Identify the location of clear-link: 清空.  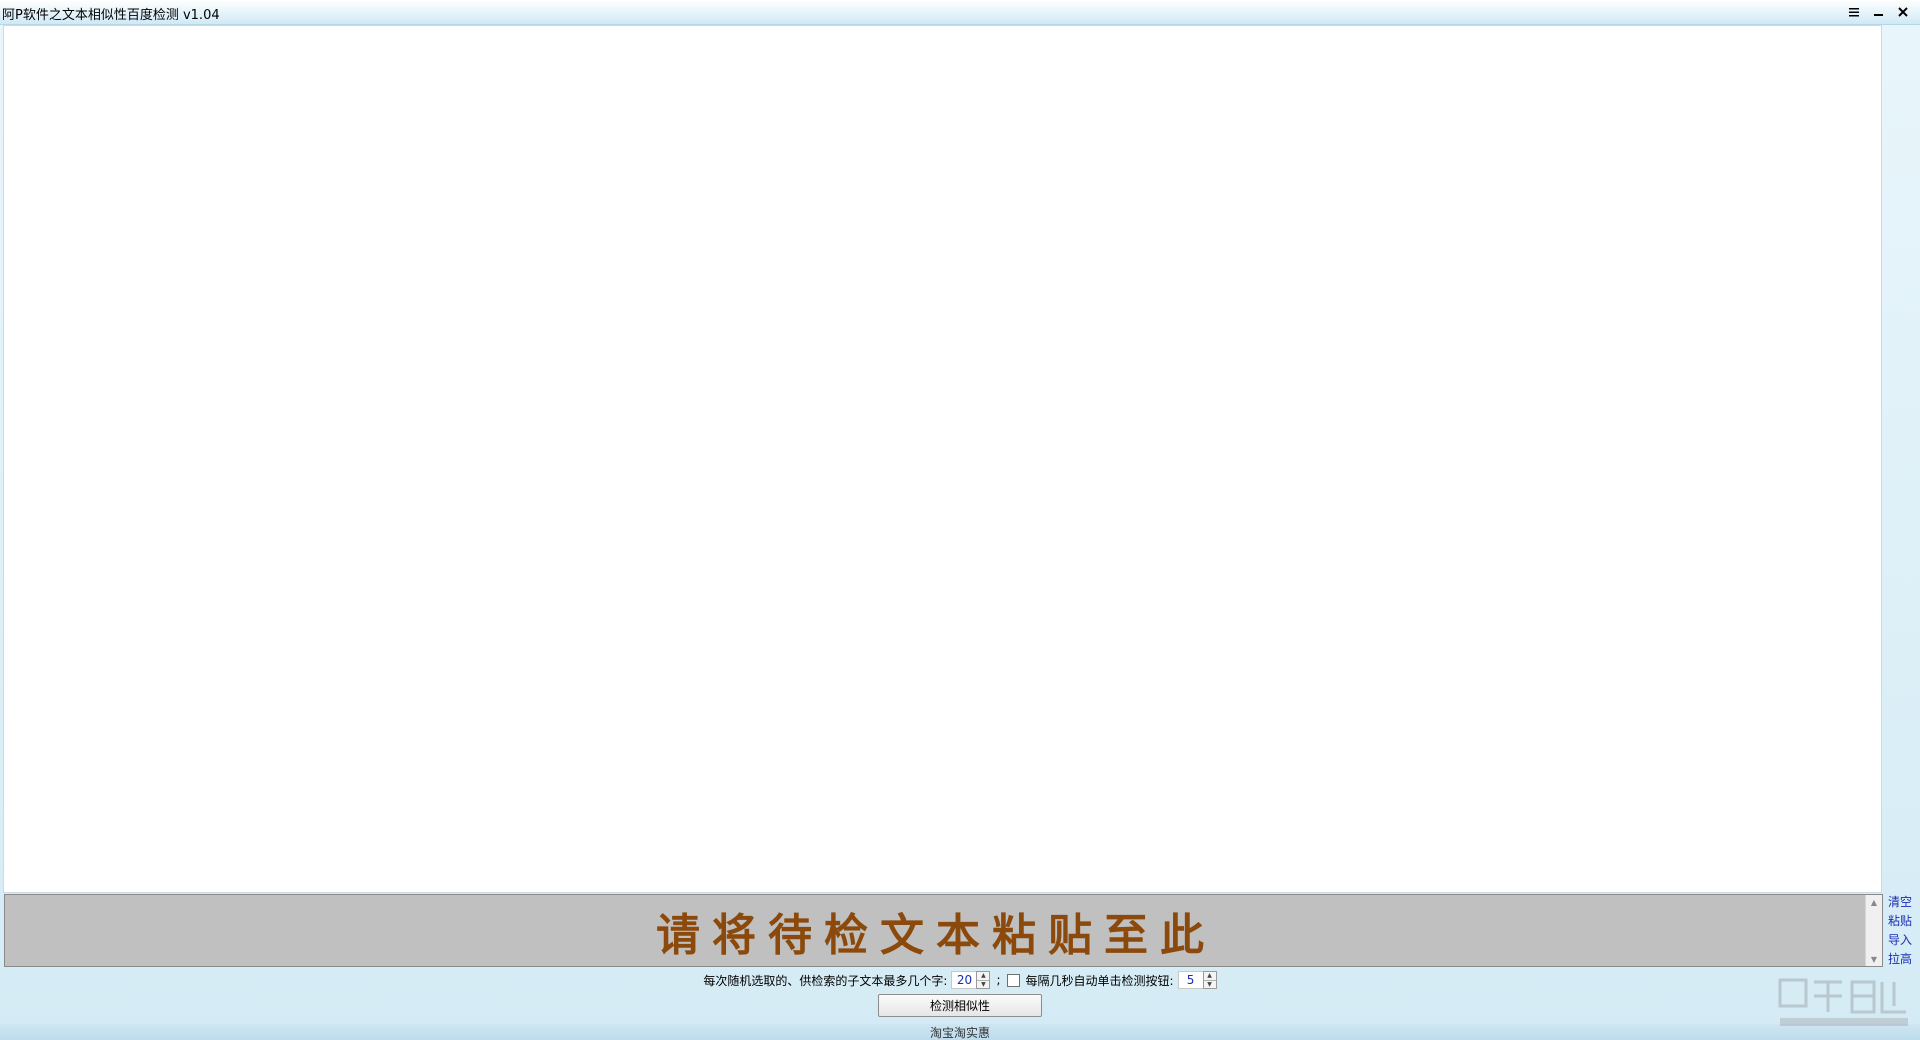
(1903, 902).